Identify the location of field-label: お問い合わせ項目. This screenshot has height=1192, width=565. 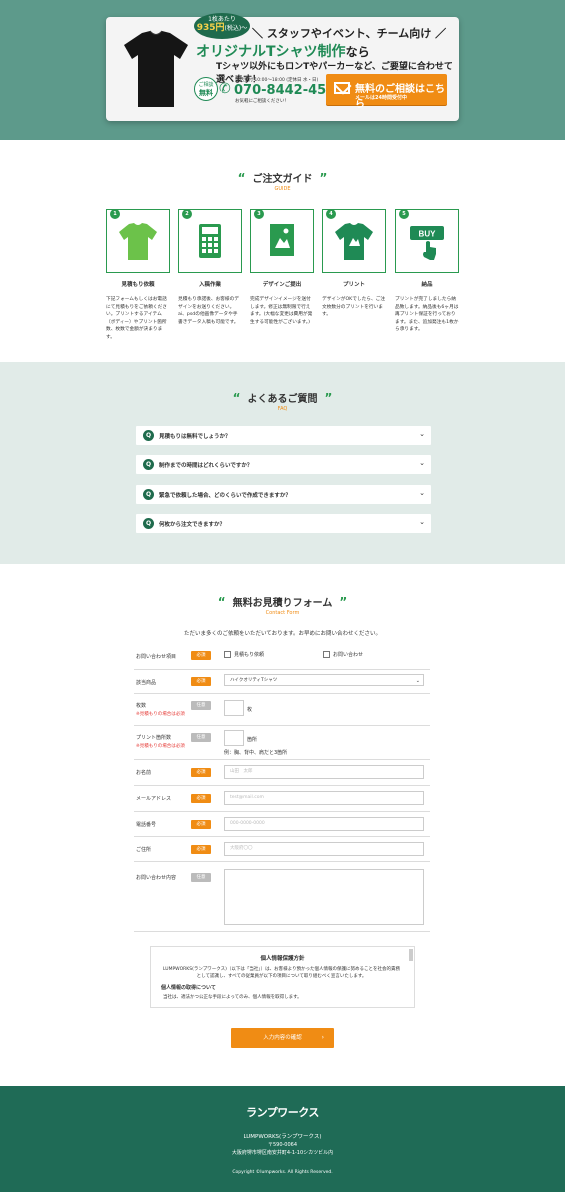
(156, 657).